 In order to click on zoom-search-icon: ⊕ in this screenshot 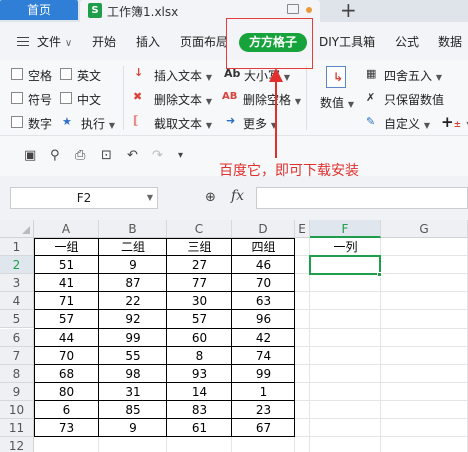, I will do `click(210, 197)`.